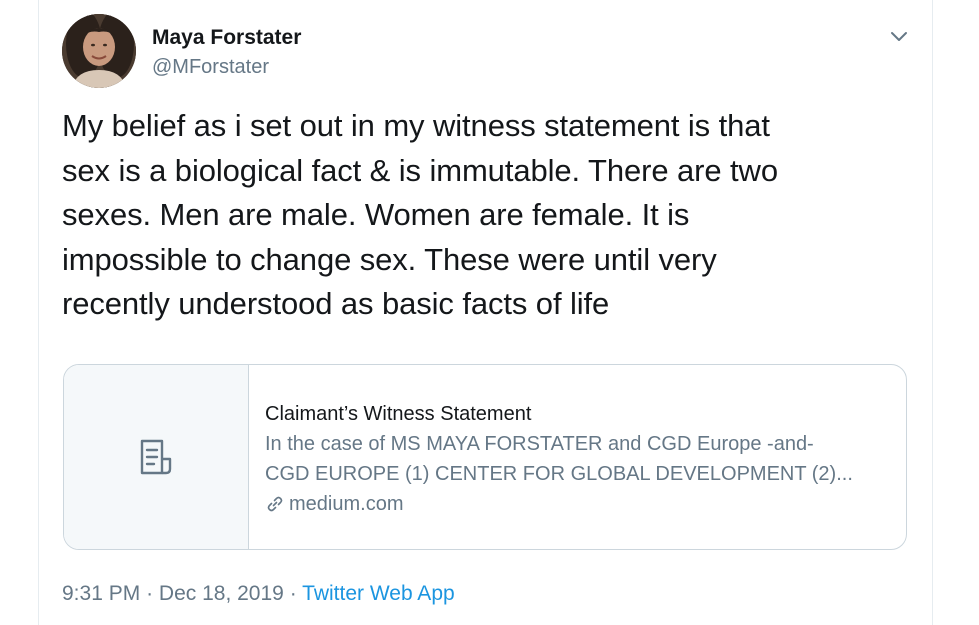 The width and height of the screenshot is (979, 625). What do you see at coordinates (275, 504) in the screenshot?
I see `link-icon` at bounding box center [275, 504].